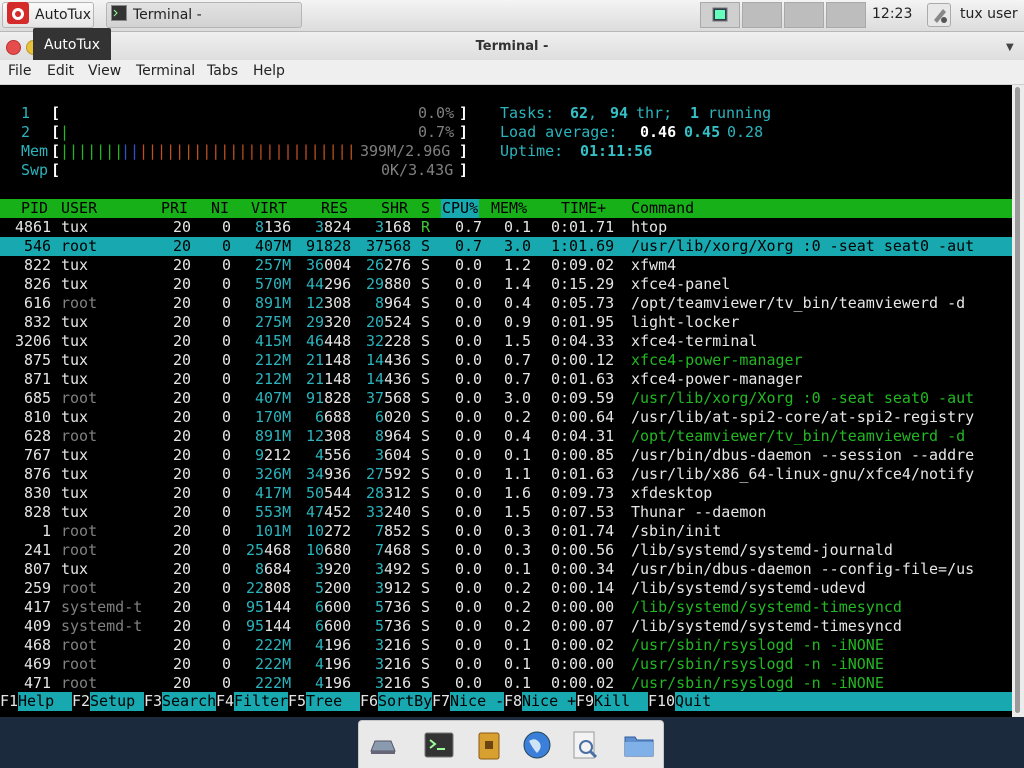 The image size is (1024, 768). Describe the element at coordinates (621, 701) in the screenshot. I see `fkey-label-f9: Kill` at that location.